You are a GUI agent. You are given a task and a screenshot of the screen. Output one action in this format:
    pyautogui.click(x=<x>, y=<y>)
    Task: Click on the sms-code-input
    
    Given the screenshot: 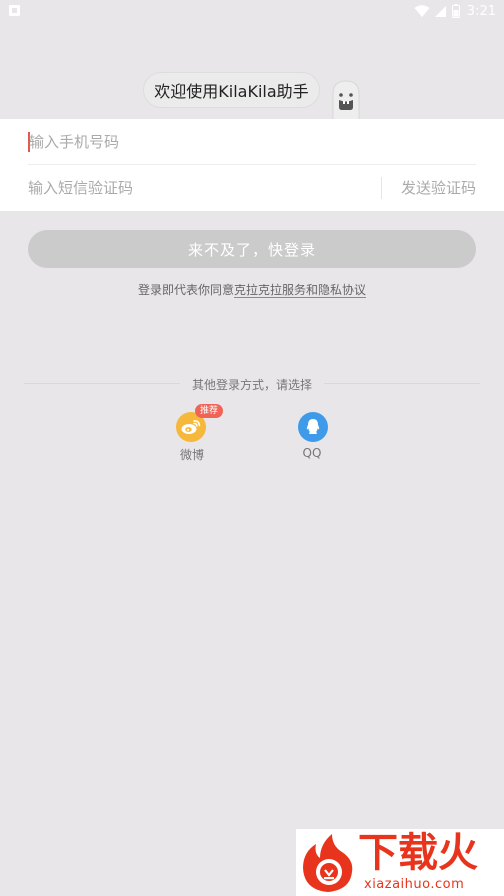 What is the action you would take?
    pyautogui.click(x=188, y=188)
    